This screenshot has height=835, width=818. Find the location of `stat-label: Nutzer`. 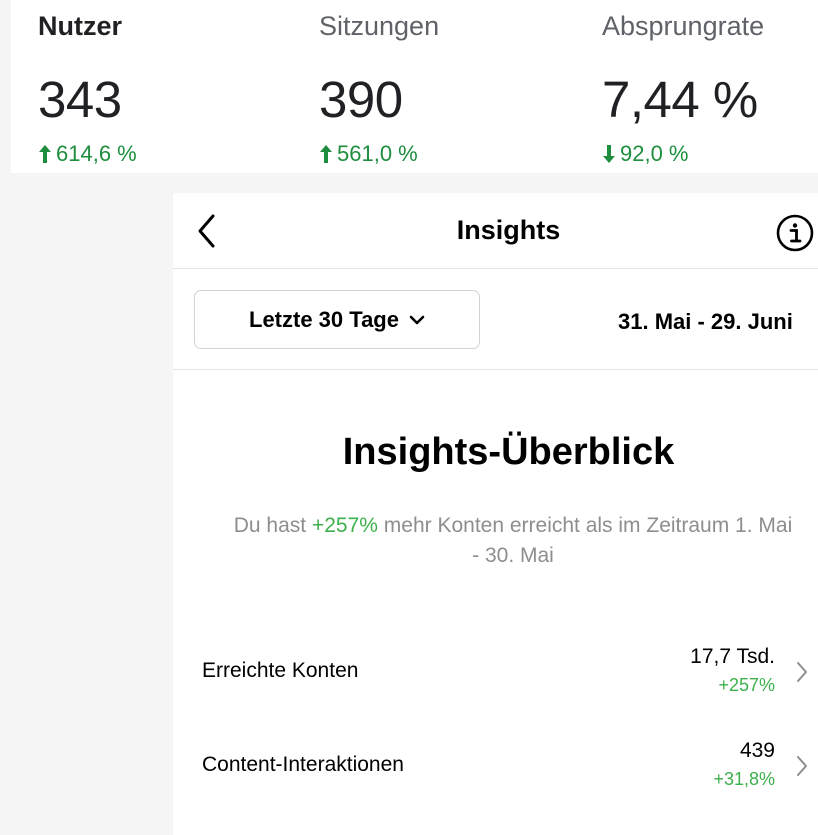

stat-label: Nutzer is located at coordinates (80, 26).